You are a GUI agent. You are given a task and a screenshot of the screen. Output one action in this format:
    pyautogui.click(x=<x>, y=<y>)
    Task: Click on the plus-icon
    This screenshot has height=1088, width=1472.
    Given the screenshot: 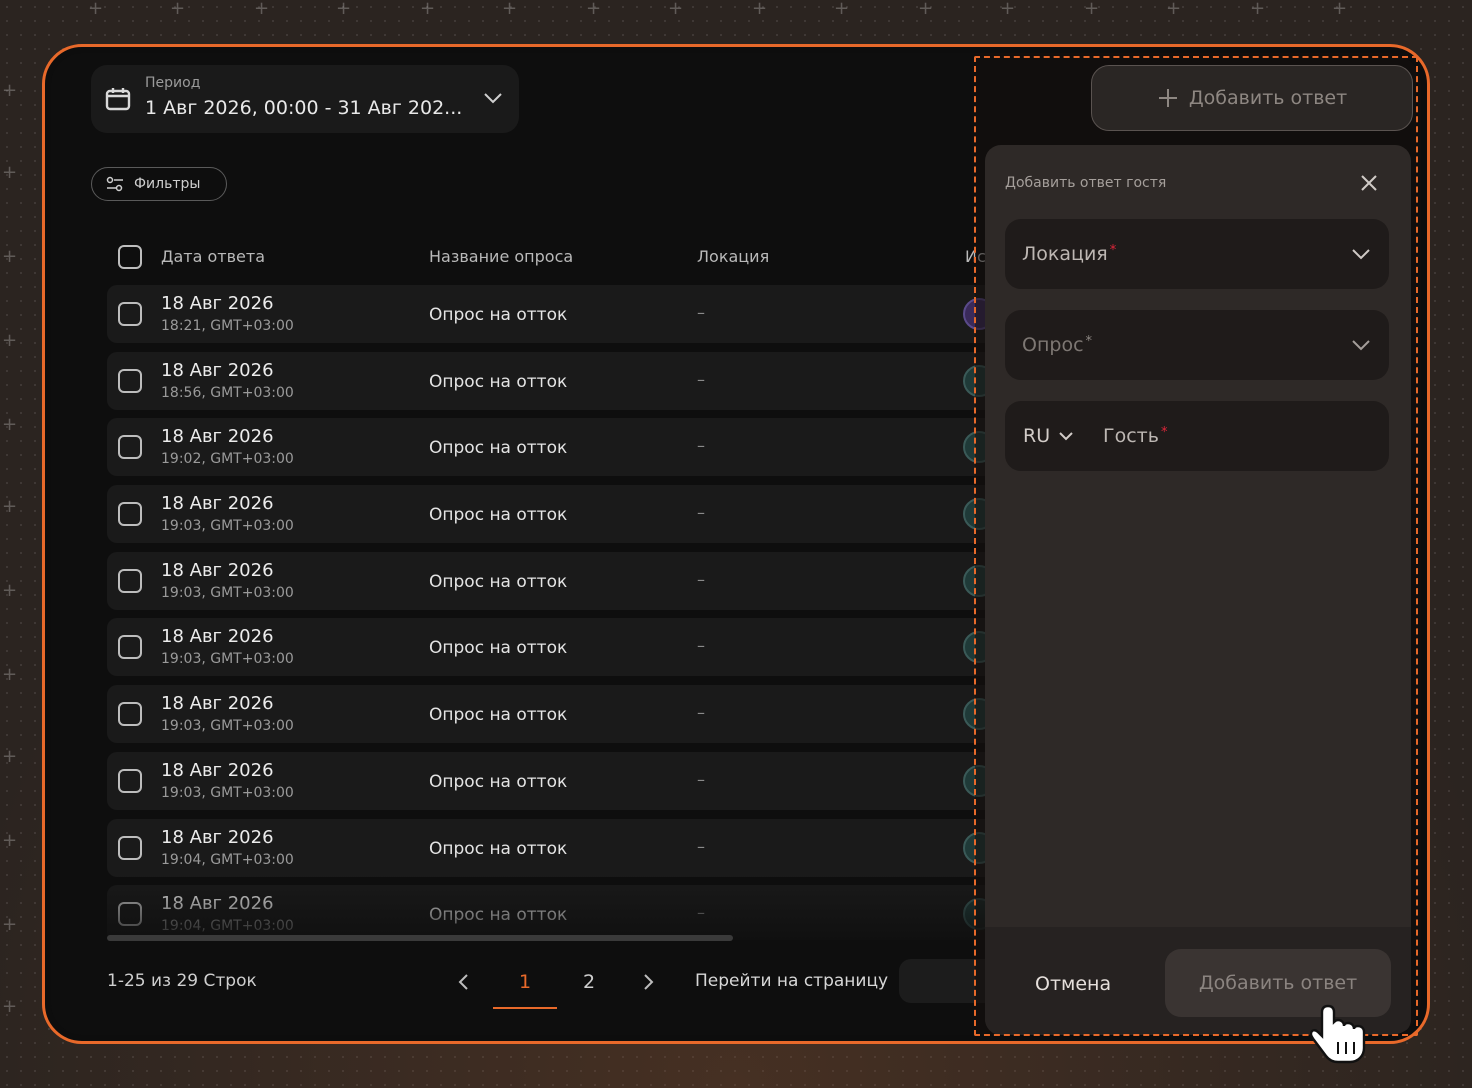 What is the action you would take?
    pyautogui.click(x=1167, y=98)
    